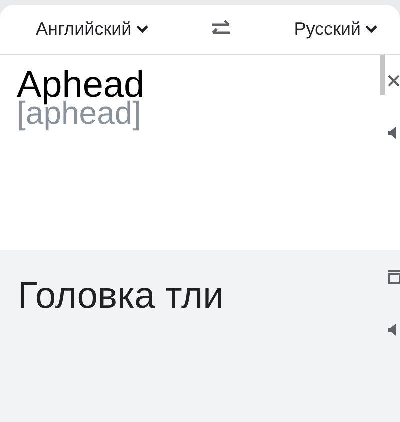 The image size is (400, 422). I want to click on translation-text: Головка тли, so click(121, 296).